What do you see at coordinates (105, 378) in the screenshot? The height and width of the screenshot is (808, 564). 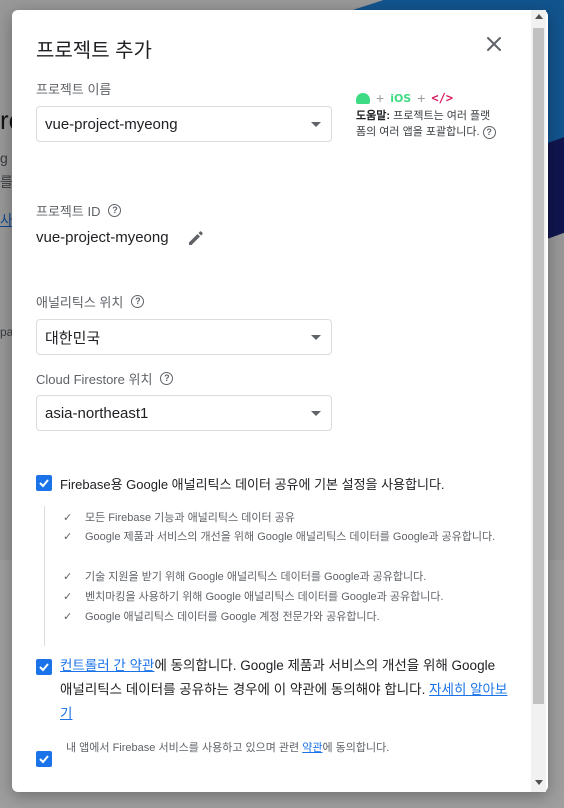 I see `firestore-location-label: Cloud Firestore 위치 ?` at bounding box center [105, 378].